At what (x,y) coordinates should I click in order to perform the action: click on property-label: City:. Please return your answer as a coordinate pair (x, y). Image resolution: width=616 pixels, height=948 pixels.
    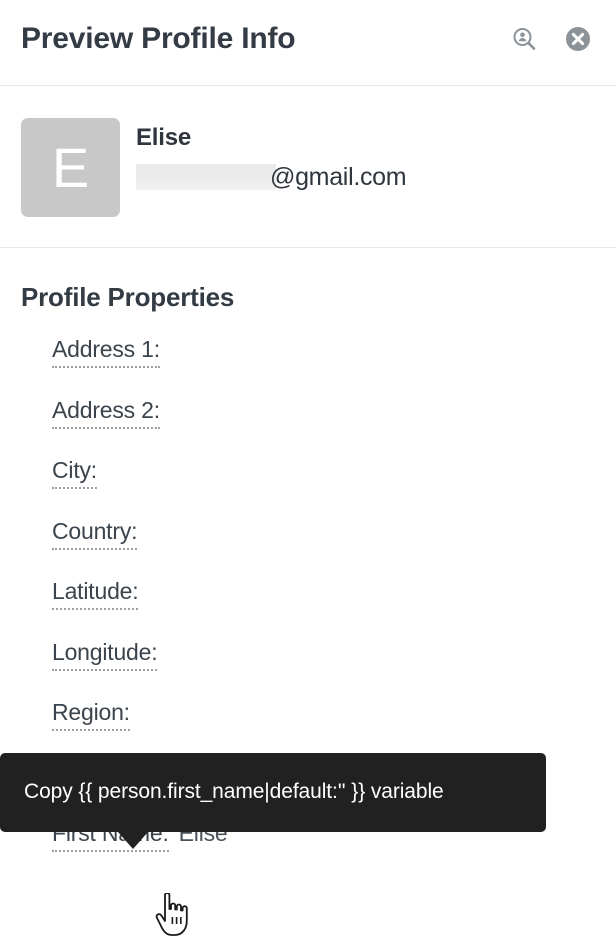
    Looking at the image, I should click on (74, 472).